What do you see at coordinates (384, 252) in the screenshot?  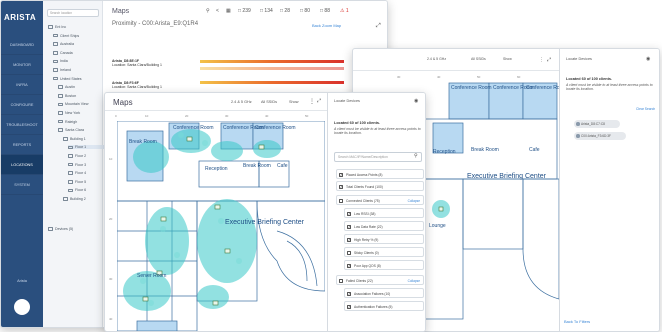 I see `filter-row: Sticky Clients (0)` at bounding box center [384, 252].